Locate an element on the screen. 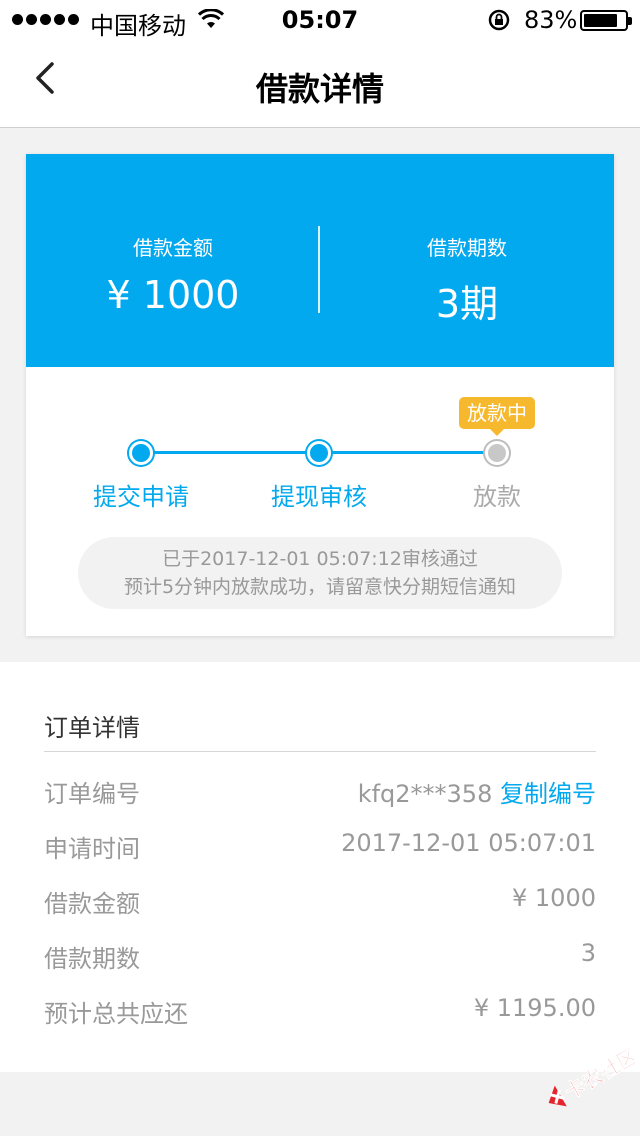  loan-periods-value: 3期 is located at coordinates (467, 304).